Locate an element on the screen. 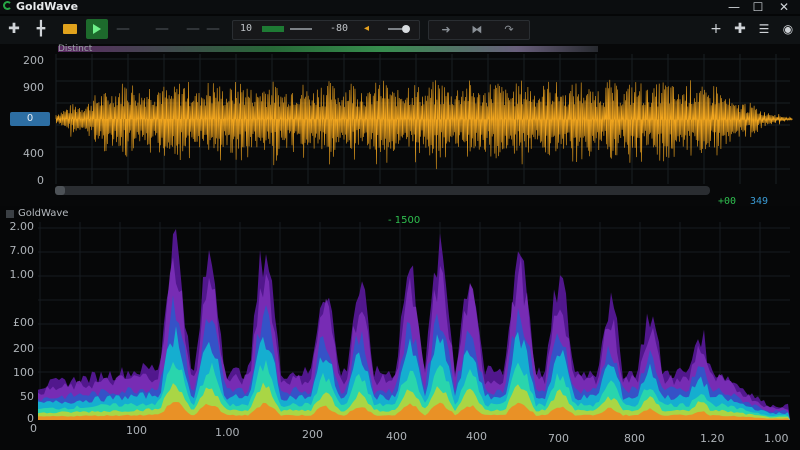 This screenshot has height=450, width=800. fast-forward-icon: ➜ is located at coordinates (446, 29).